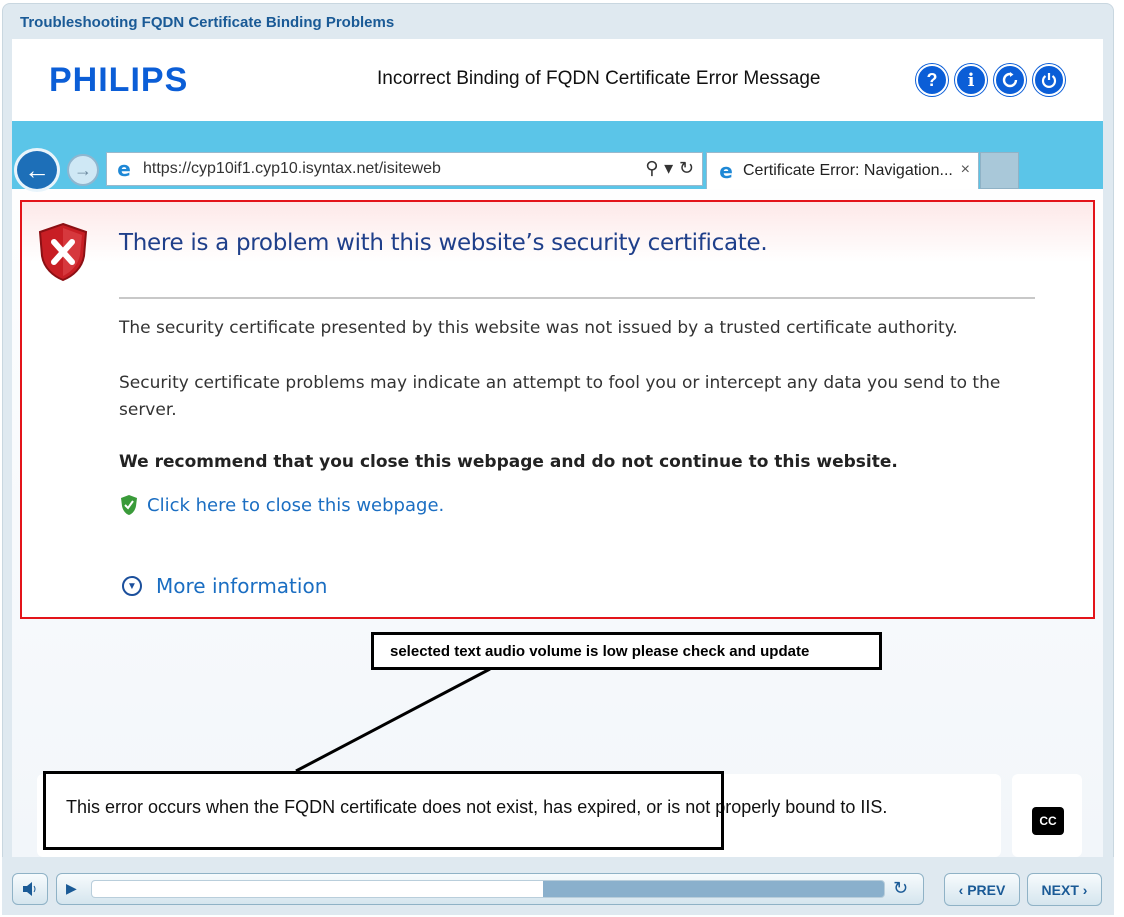 The image size is (1124, 917). I want to click on next-button: NEXT ›, so click(1064, 889).